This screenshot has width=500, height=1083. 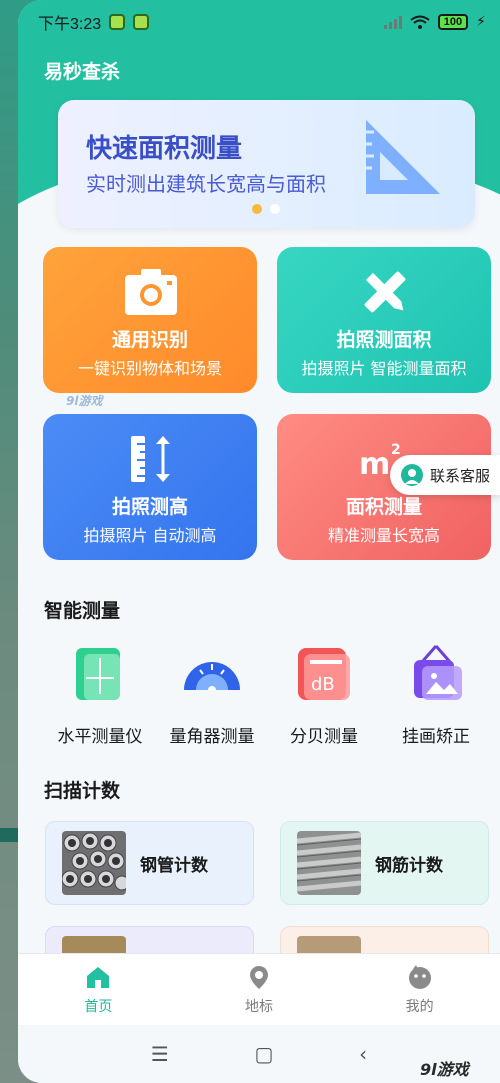 What do you see at coordinates (396, 450) in the screenshot?
I see `svg-text: 2` at bounding box center [396, 450].